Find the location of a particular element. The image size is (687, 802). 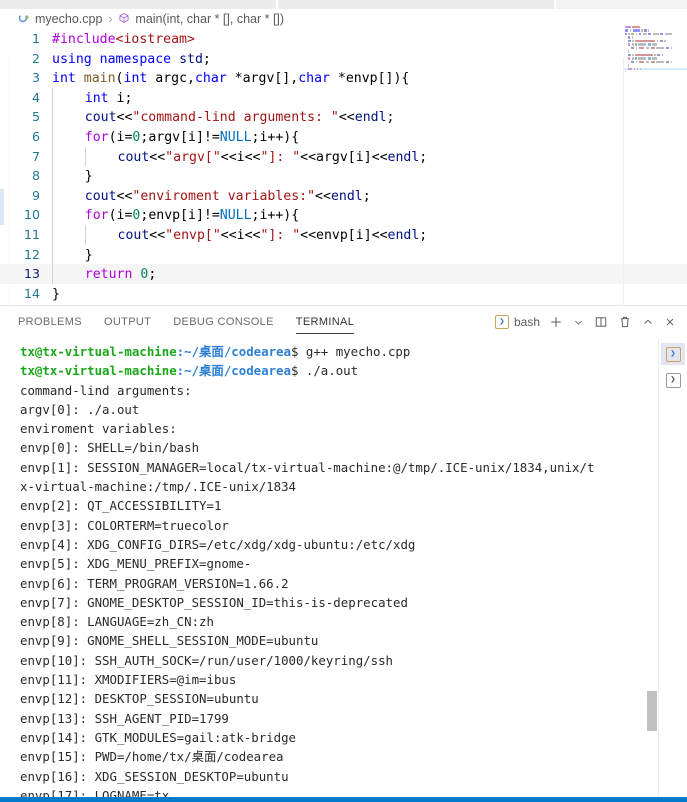

code-line: 9 cout<<"enviroment variables:"<<endl; is located at coordinates (343, 195).